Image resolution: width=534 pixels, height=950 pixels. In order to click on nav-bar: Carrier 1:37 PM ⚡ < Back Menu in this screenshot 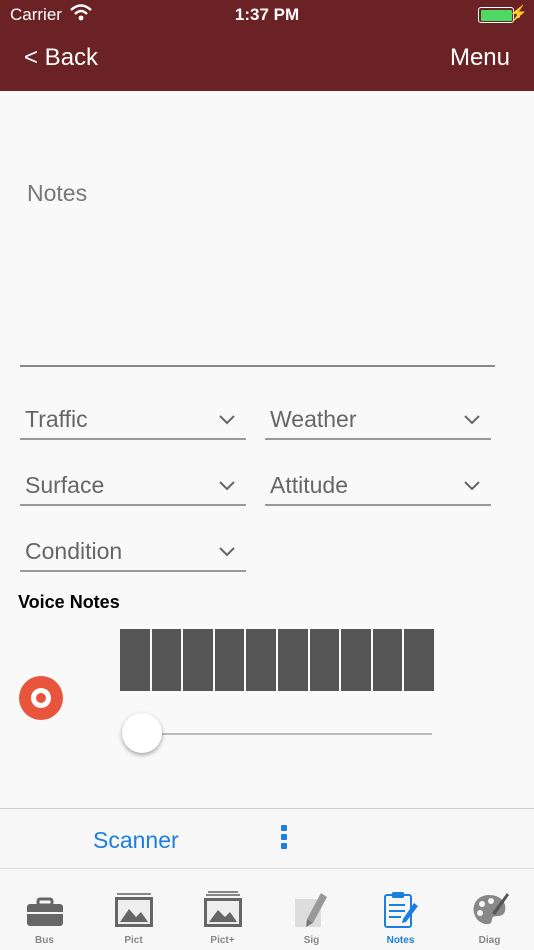, I will do `click(267, 45)`.